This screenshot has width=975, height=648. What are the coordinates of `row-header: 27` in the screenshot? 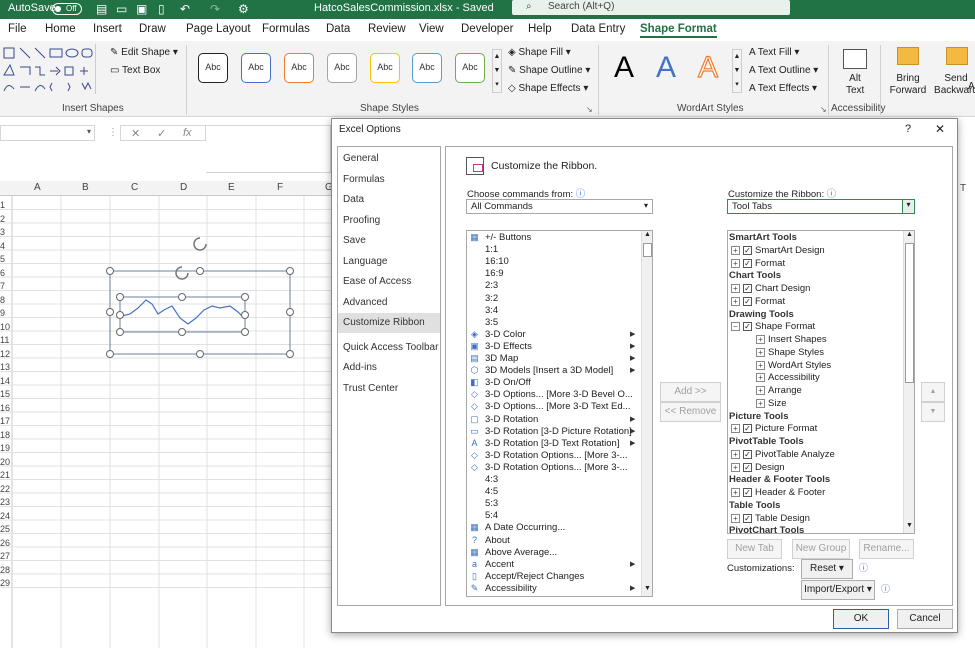 It's located at (5, 556).